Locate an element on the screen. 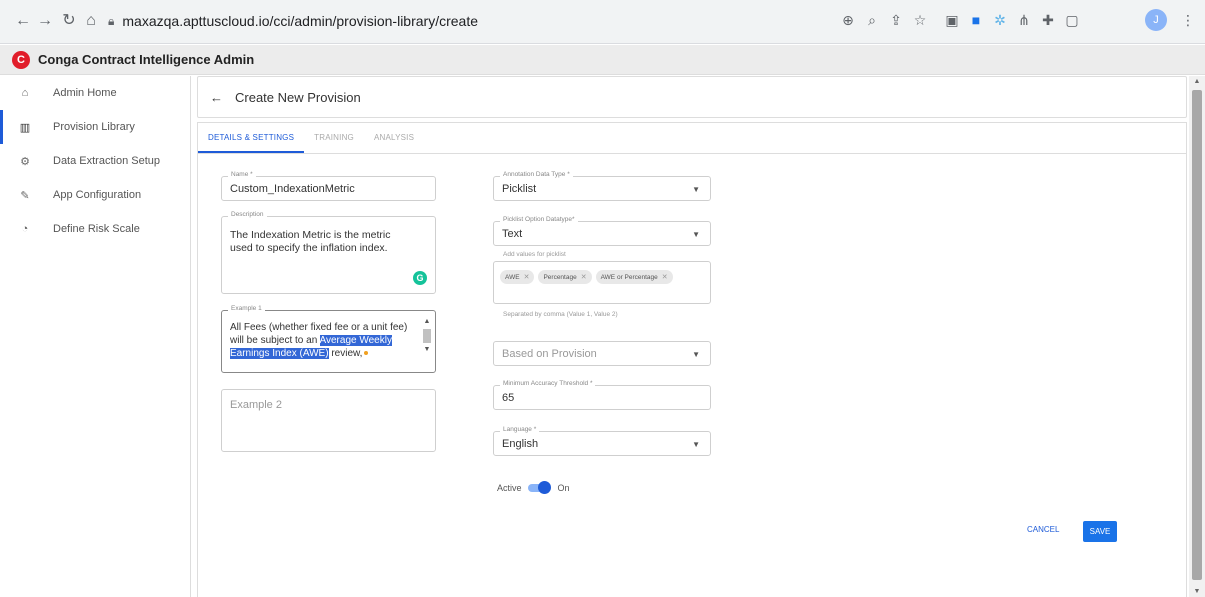 The image size is (1205, 597). picklist-datatype-label: Picklist Option Datatype* is located at coordinates (539, 219).